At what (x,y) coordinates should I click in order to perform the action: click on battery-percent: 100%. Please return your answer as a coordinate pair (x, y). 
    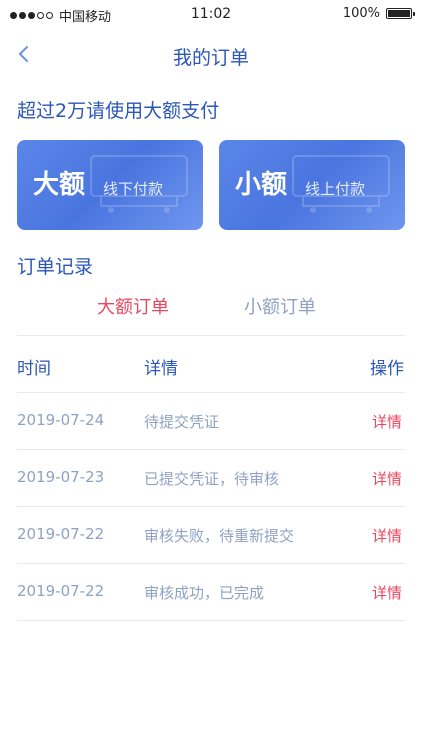
    Looking at the image, I should click on (361, 13).